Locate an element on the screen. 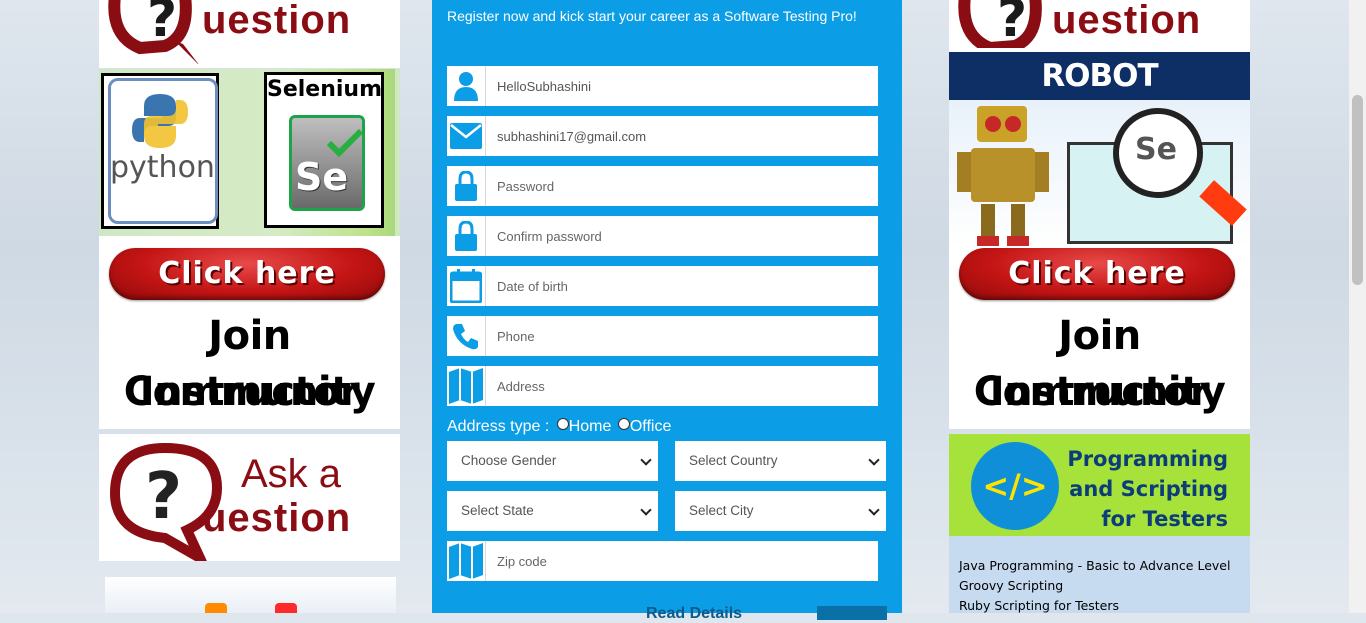 This screenshot has height=623, width=1366. programming-title-1: Programming is located at coordinates (1147, 459).